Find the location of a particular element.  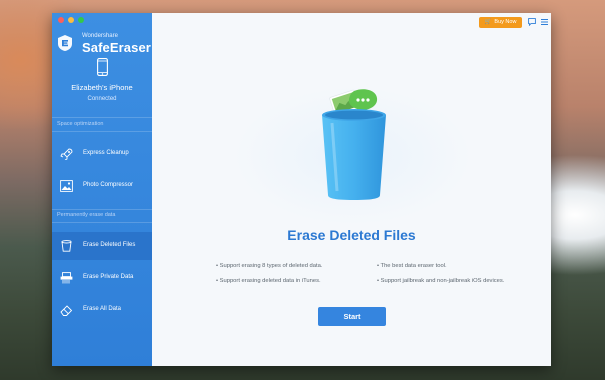

shredder-icon is located at coordinates (66, 278).